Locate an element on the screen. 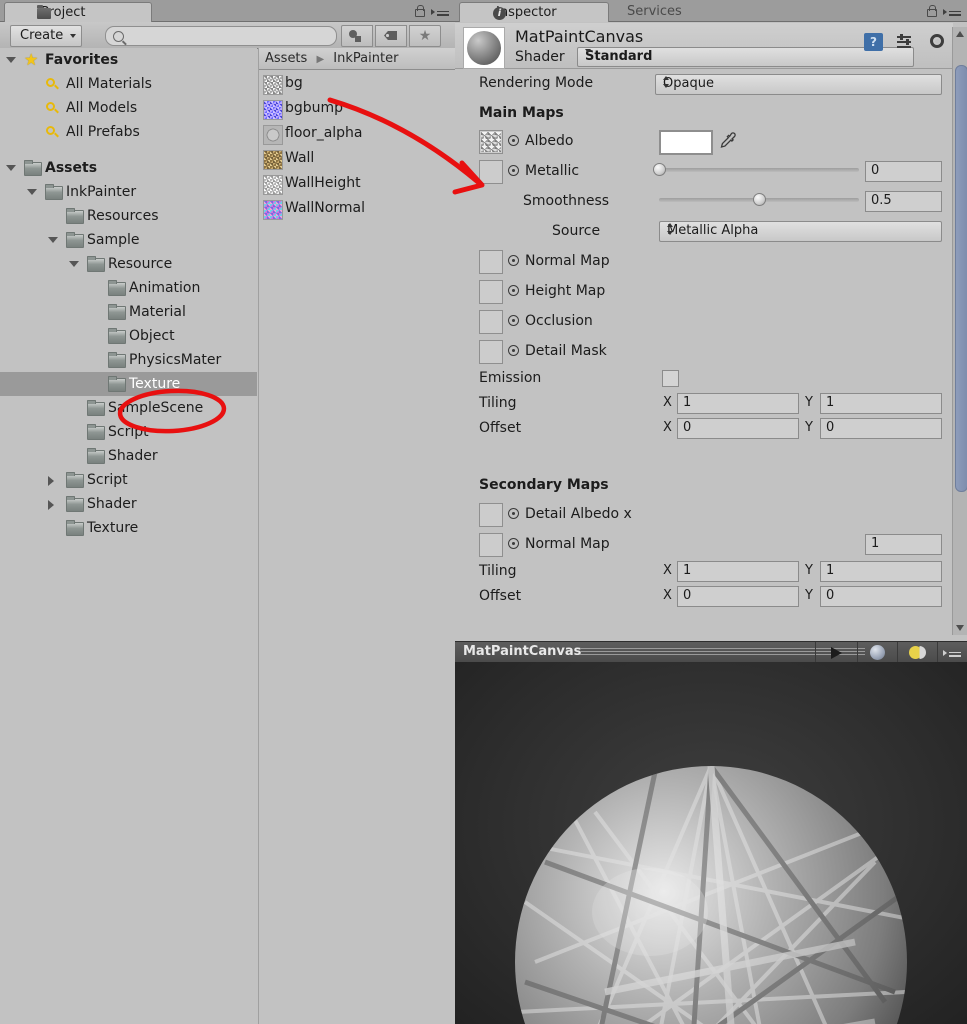 This screenshot has width=967, height=1024. eyedropper-icon is located at coordinates (727, 141).